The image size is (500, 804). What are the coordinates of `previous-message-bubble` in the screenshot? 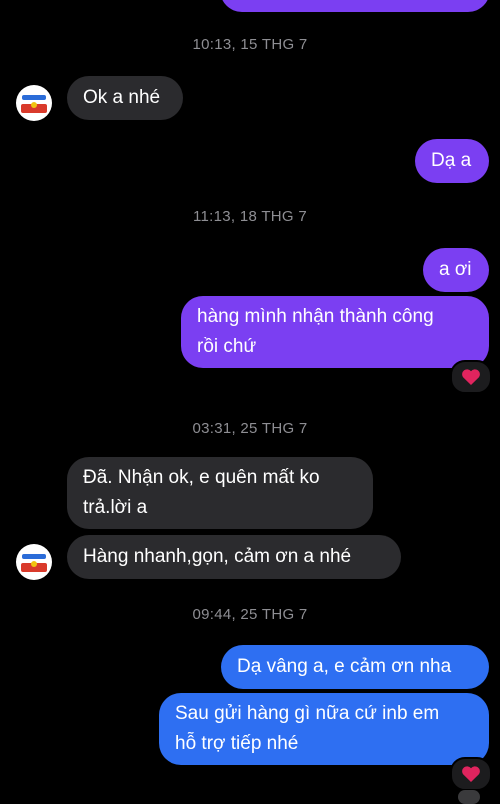 It's located at (355, 6).